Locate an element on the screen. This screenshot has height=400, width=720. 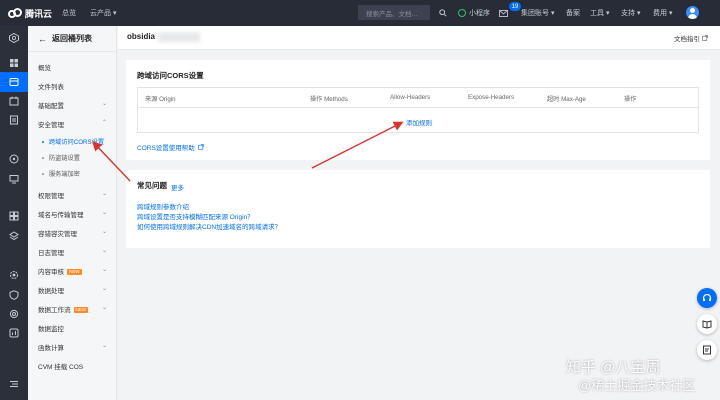
nav-cloud-products-label: 云产品 is located at coordinates (100, 13).